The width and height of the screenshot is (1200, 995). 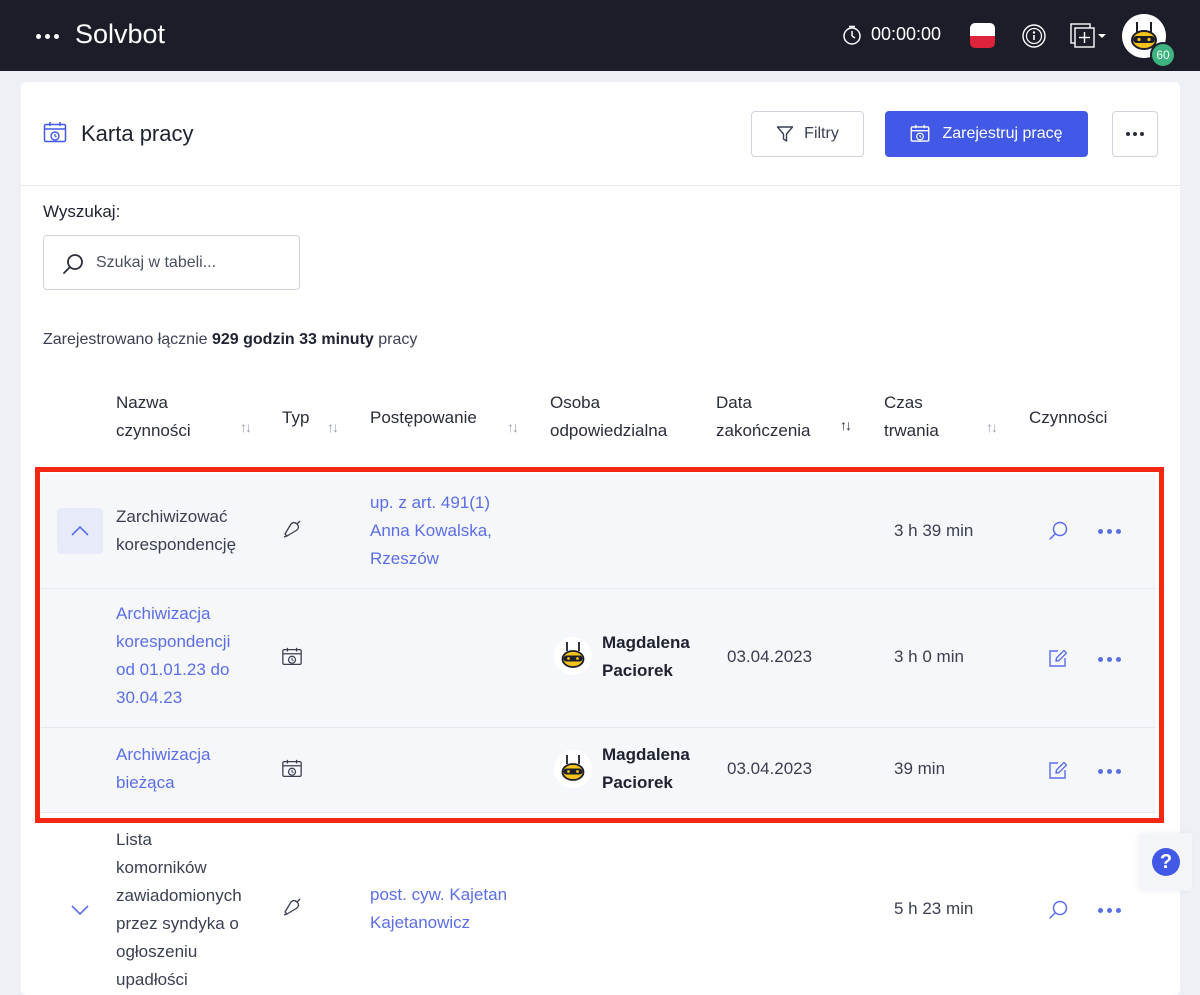 What do you see at coordinates (763, 430) in the screenshot?
I see `column-date-line2: zakończenia` at bounding box center [763, 430].